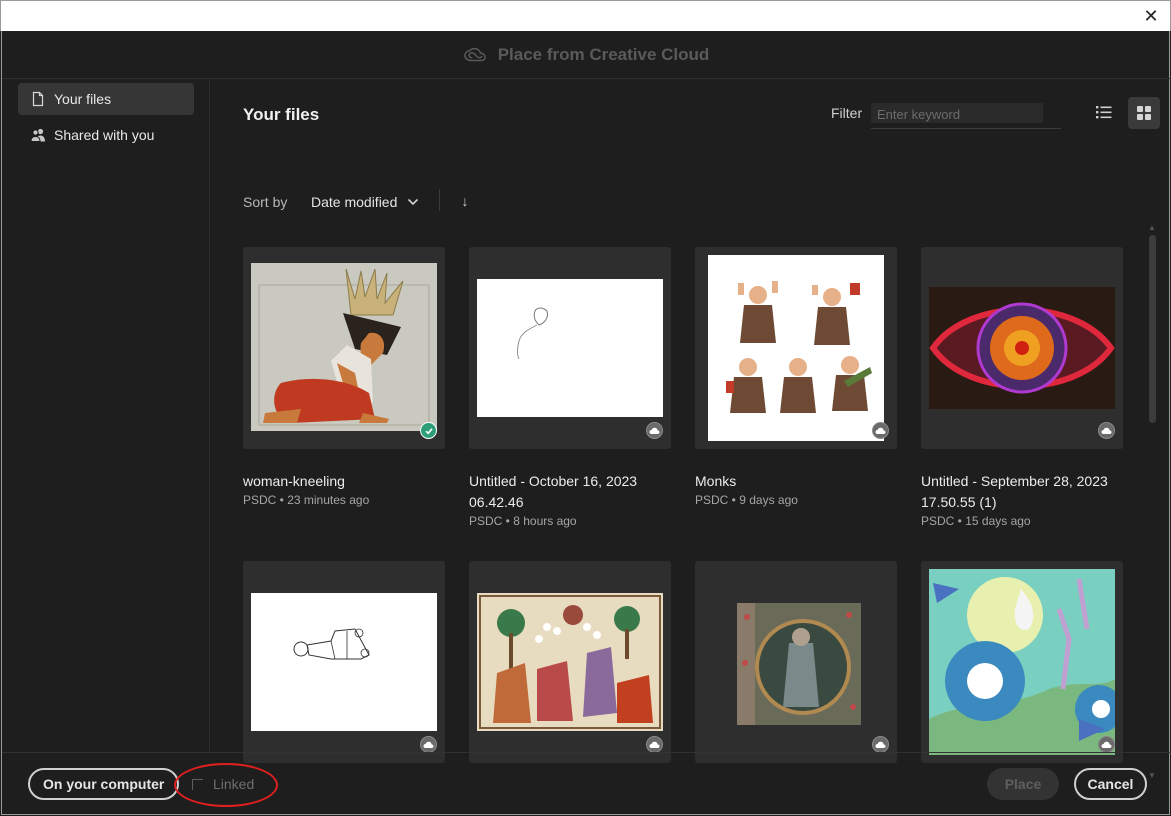 The width and height of the screenshot is (1171, 816). Describe the element at coordinates (104, 784) in the screenshot. I see `on-your-computer-button: On your computer` at that location.